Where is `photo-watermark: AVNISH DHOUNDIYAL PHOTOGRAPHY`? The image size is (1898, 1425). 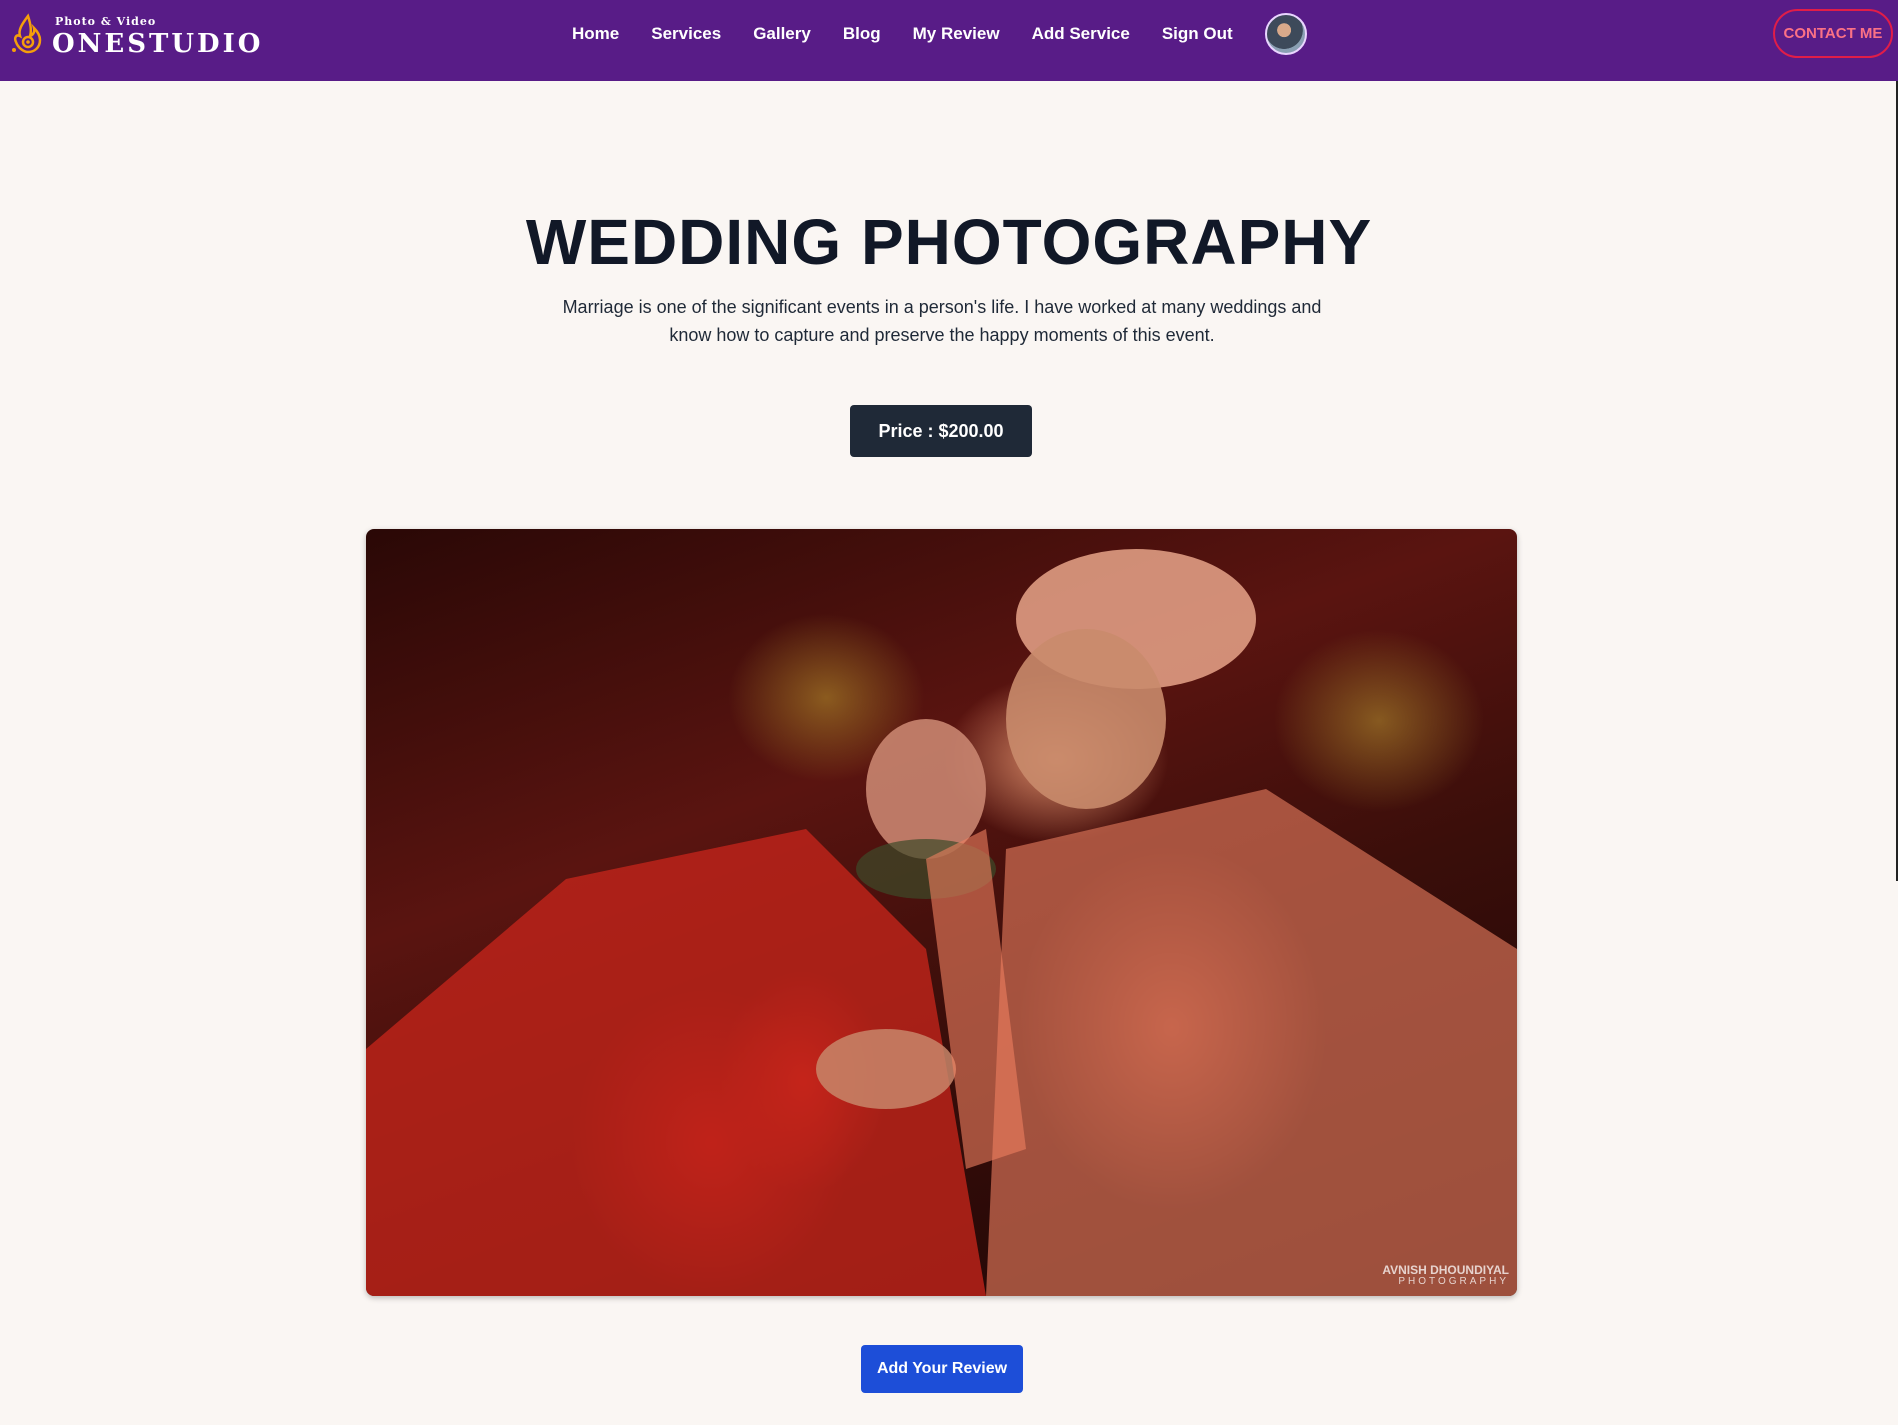 photo-watermark: AVNISH DHOUNDIYAL PHOTOGRAPHY is located at coordinates (1445, 1276).